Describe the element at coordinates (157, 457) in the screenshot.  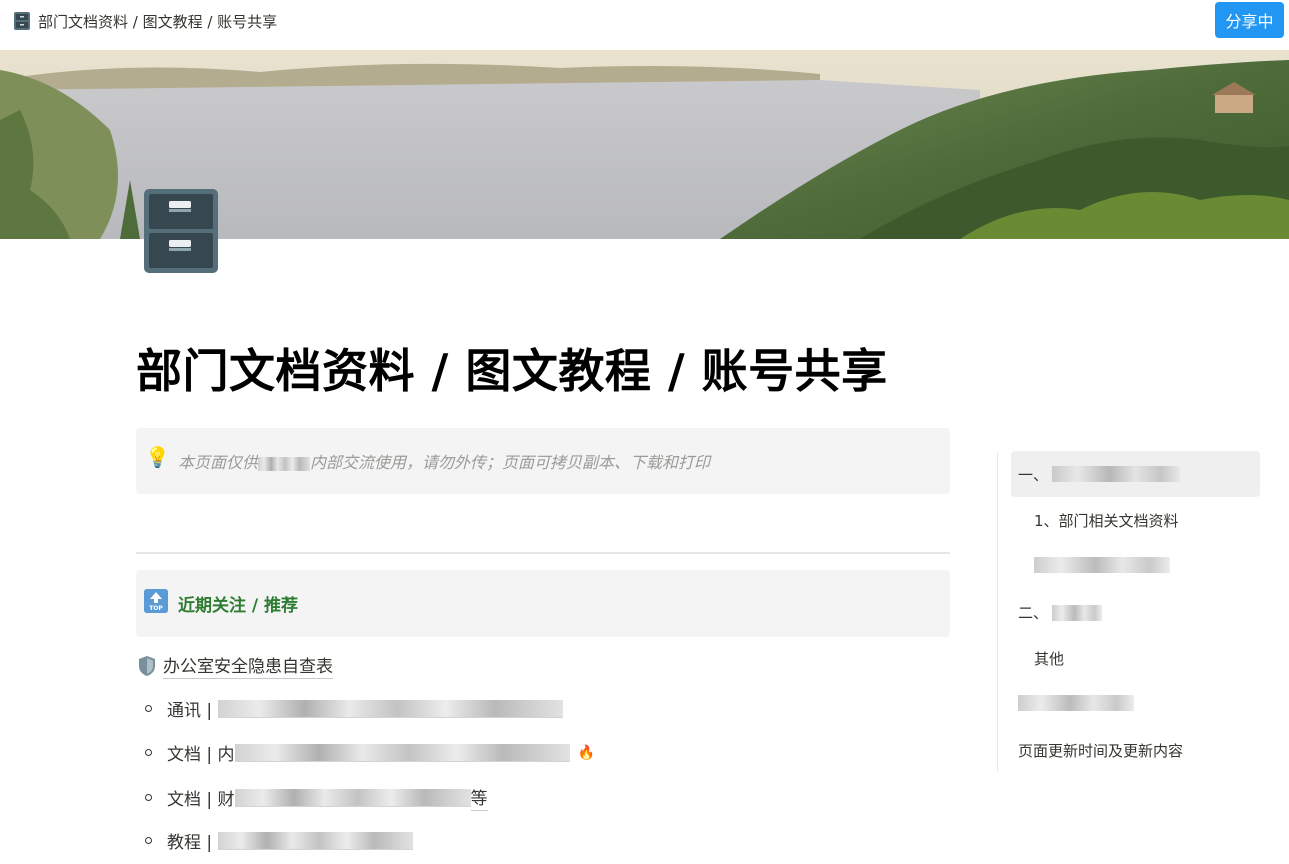
I see `lightbulb-icon: 💡` at that location.